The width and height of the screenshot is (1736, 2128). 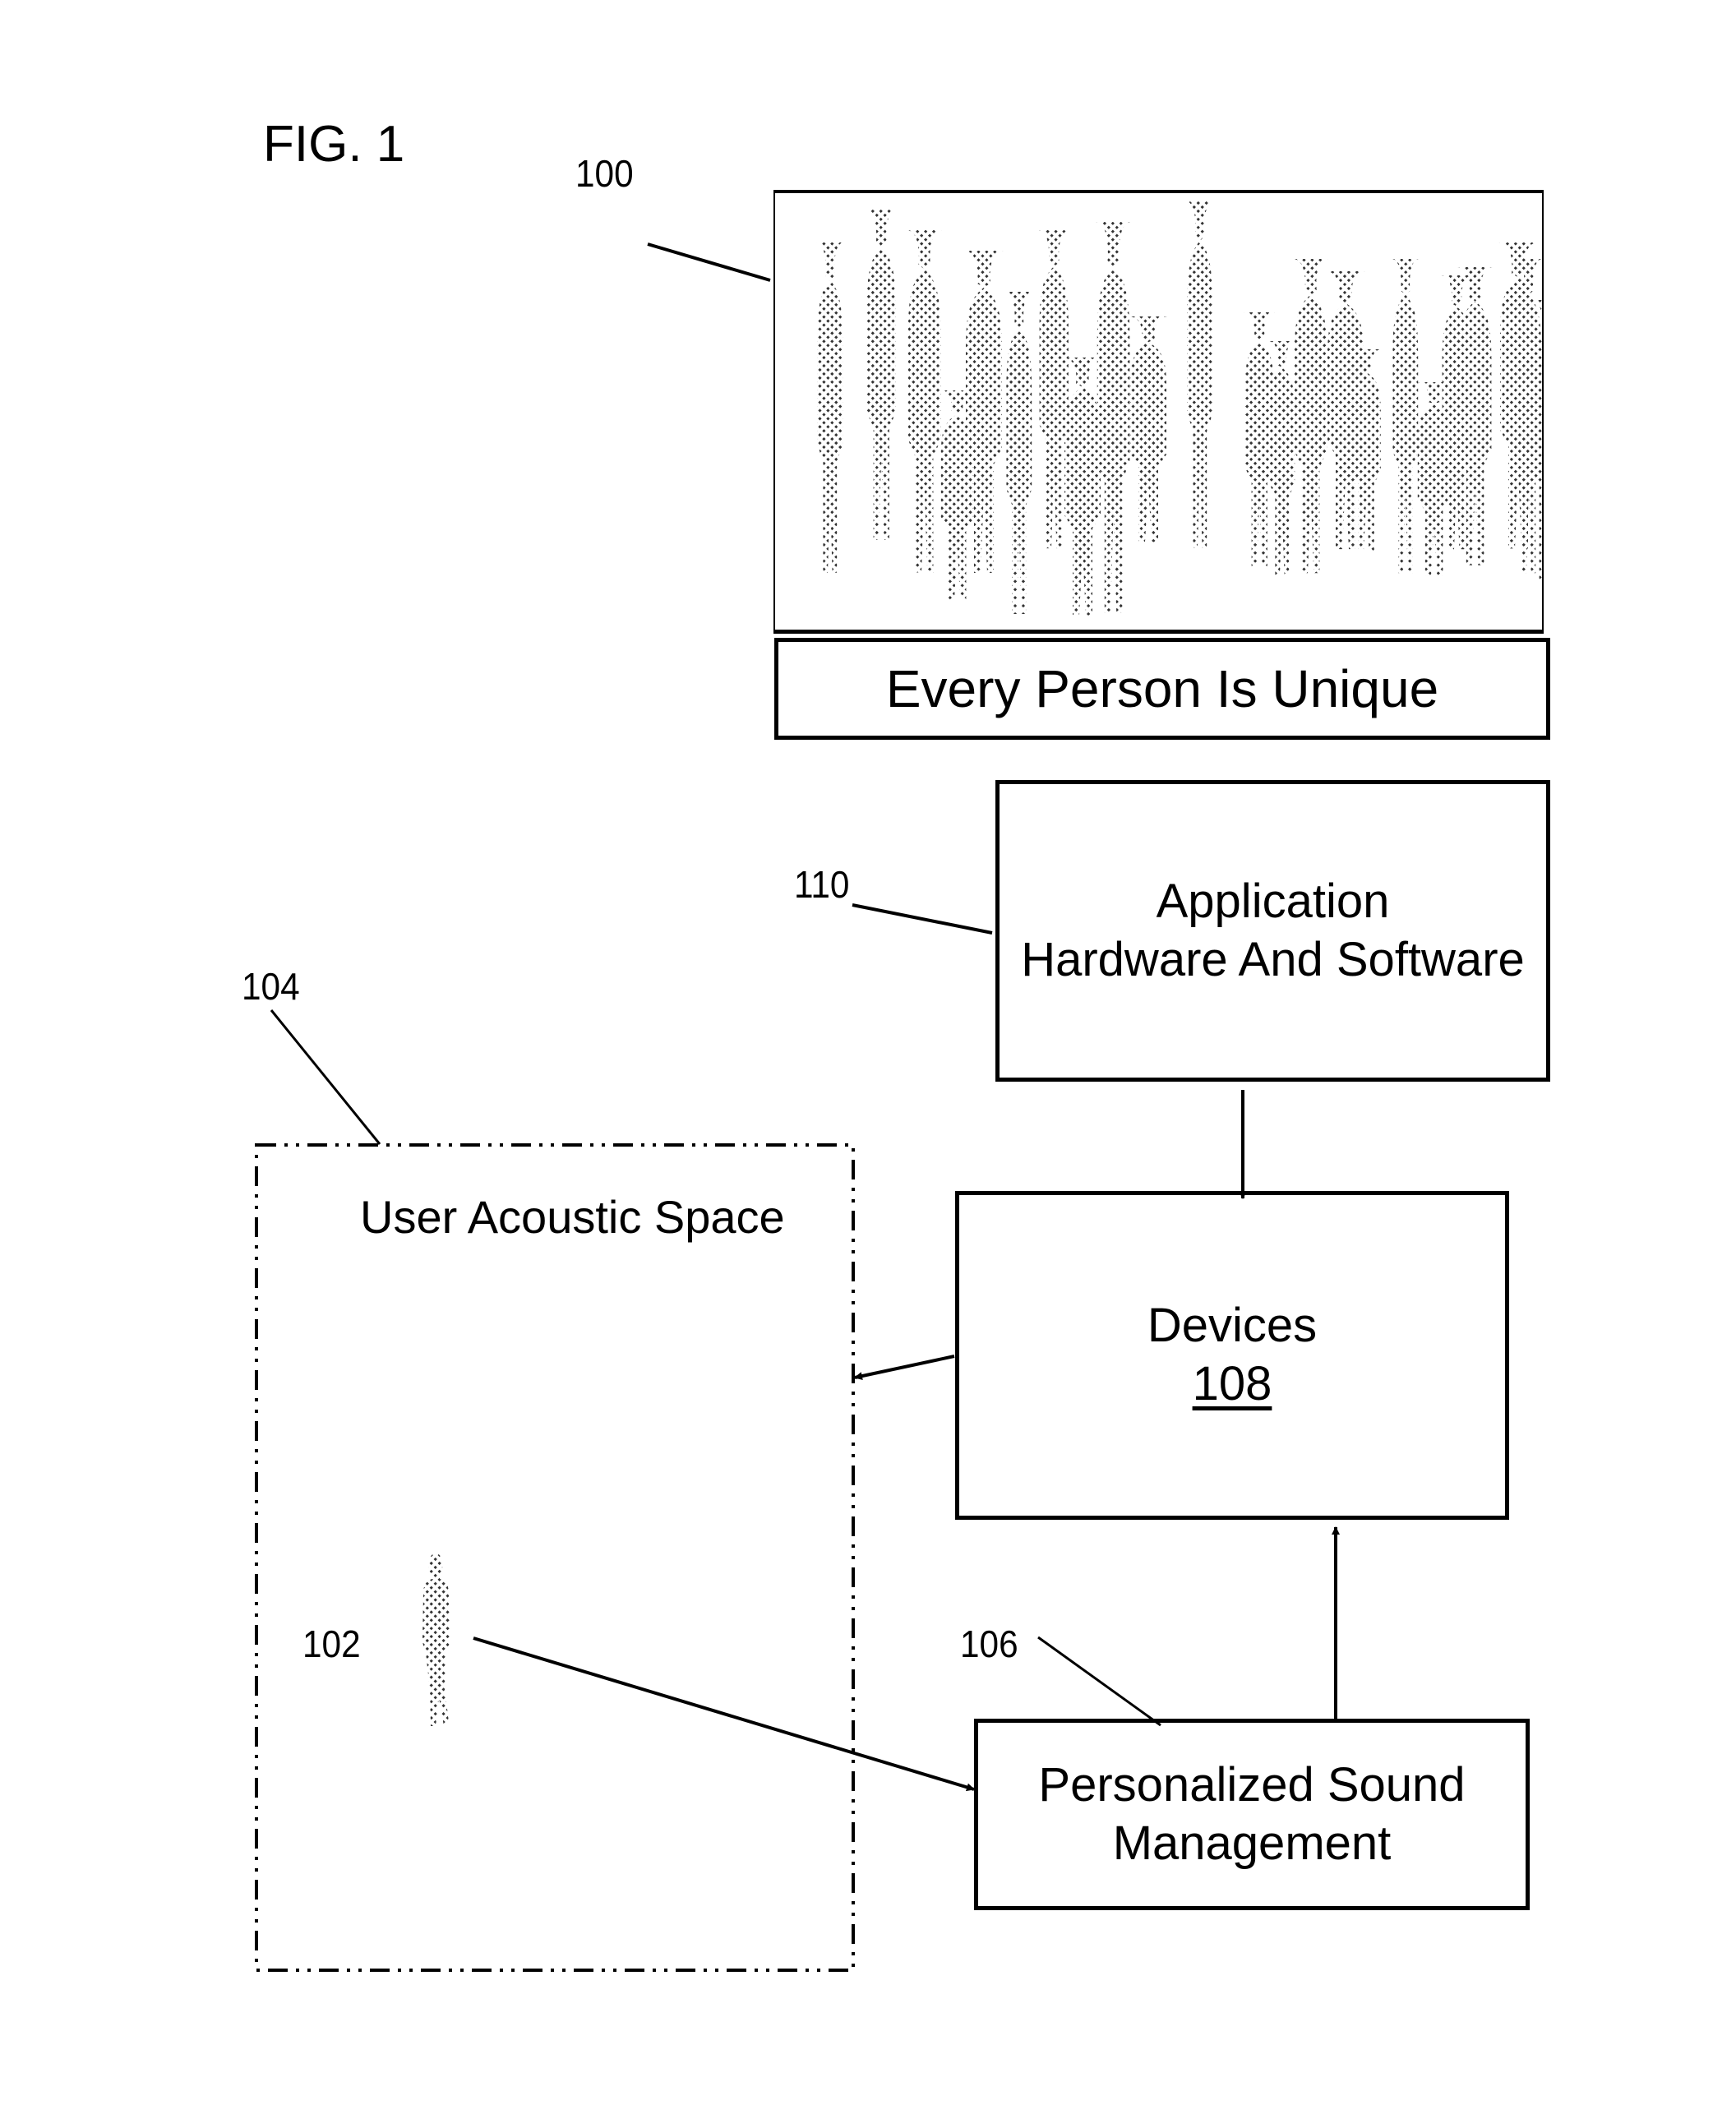 What do you see at coordinates (904, 1367) in the screenshot?
I see `arrow-devices-to-acoustic-space` at bounding box center [904, 1367].